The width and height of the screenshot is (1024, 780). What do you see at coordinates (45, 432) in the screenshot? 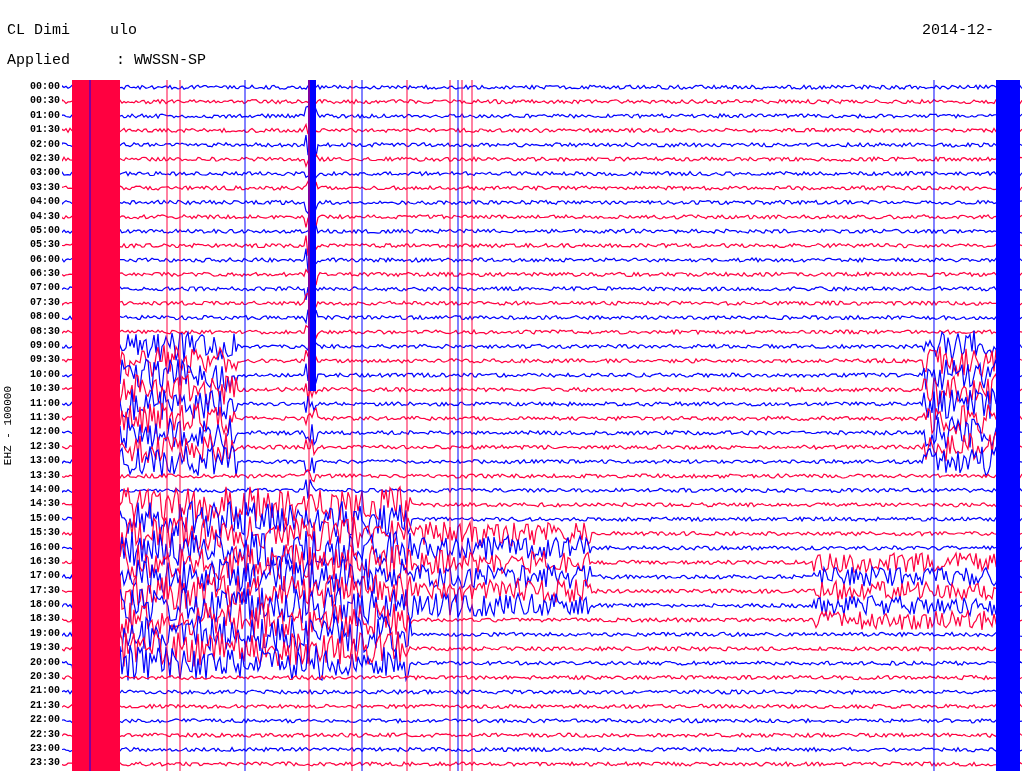
I see `time-label: 12:00` at bounding box center [45, 432].